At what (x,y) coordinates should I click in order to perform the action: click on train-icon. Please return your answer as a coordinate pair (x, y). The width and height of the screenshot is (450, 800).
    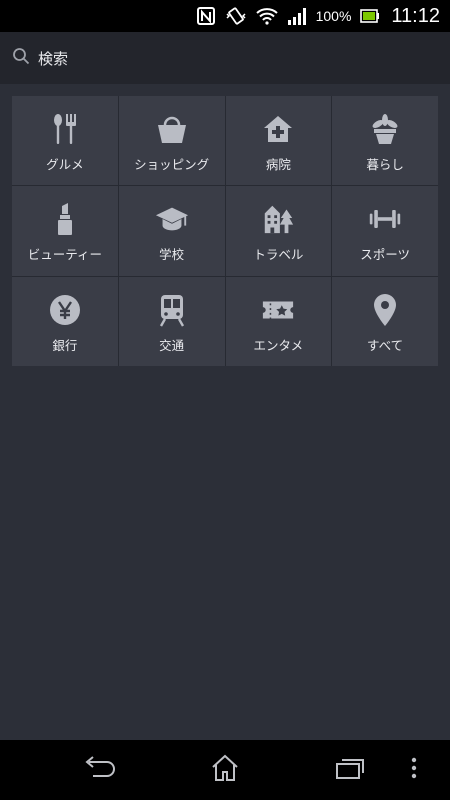
    Looking at the image, I should click on (172, 310).